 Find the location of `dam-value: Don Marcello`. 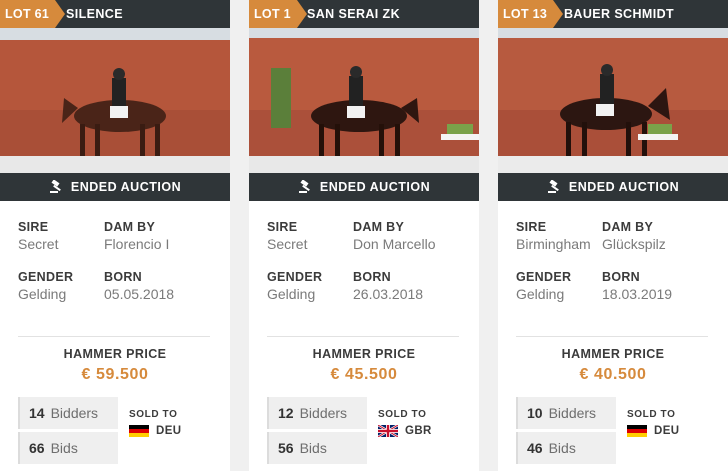

dam-value: Don Marcello is located at coordinates (394, 244).